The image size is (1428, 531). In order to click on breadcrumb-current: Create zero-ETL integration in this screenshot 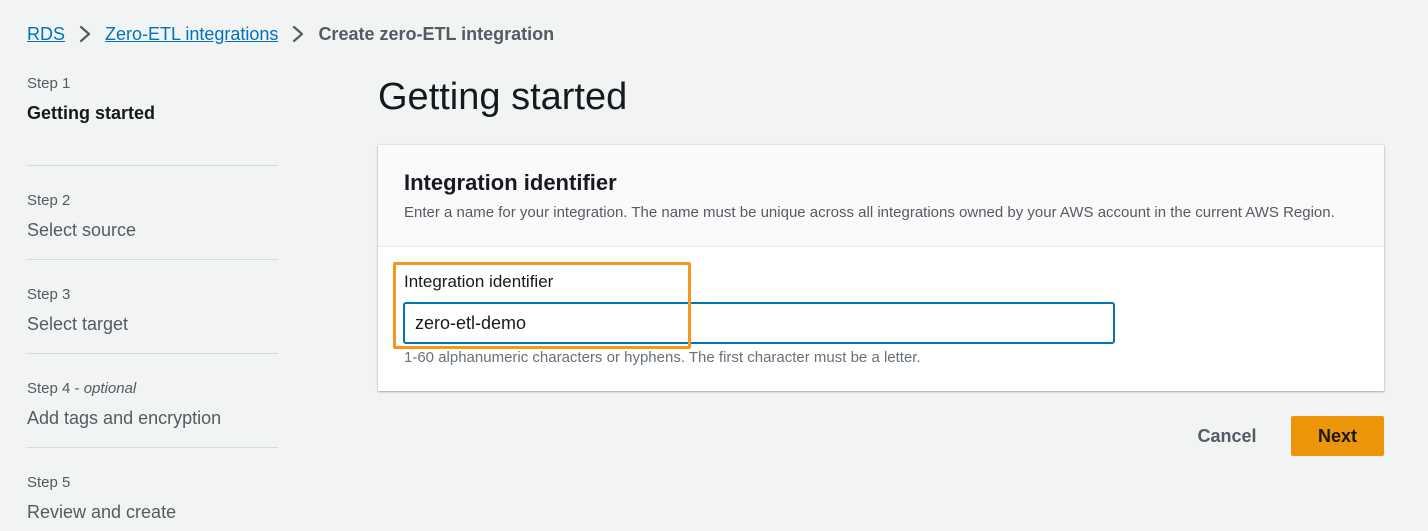, I will do `click(436, 33)`.